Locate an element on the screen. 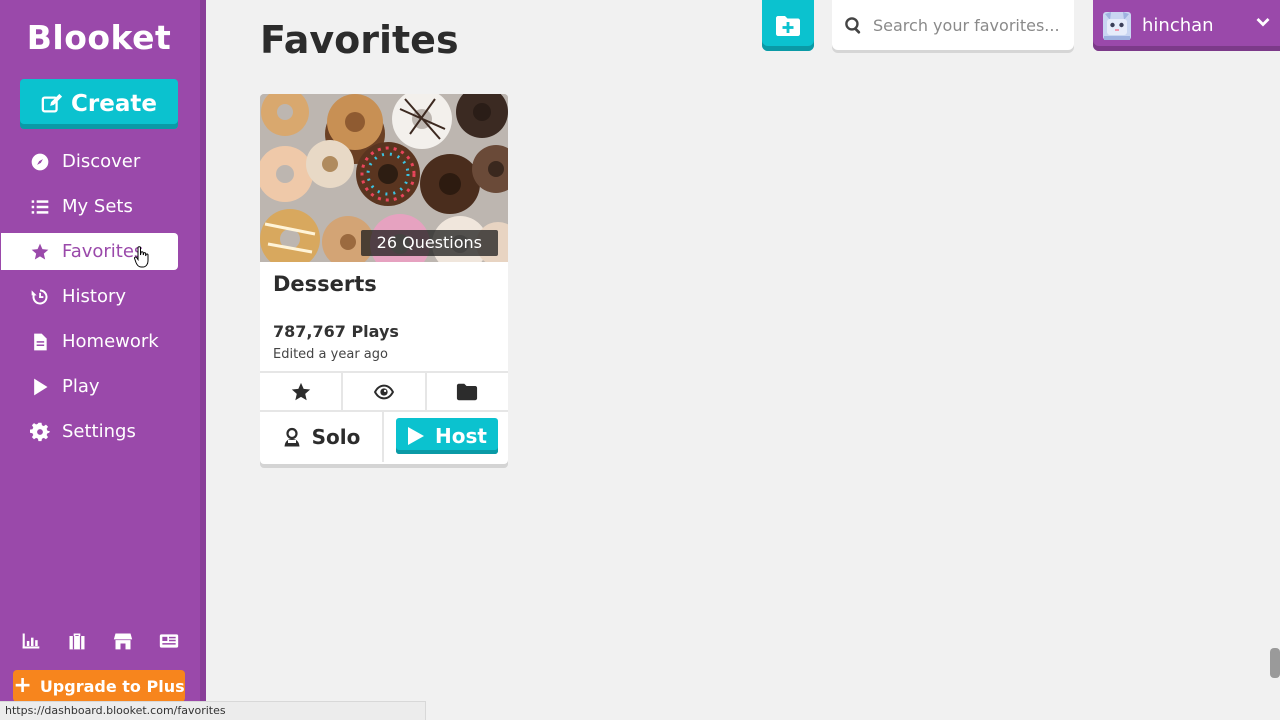  sidebar-item-homework: Homework is located at coordinates (89, 341).